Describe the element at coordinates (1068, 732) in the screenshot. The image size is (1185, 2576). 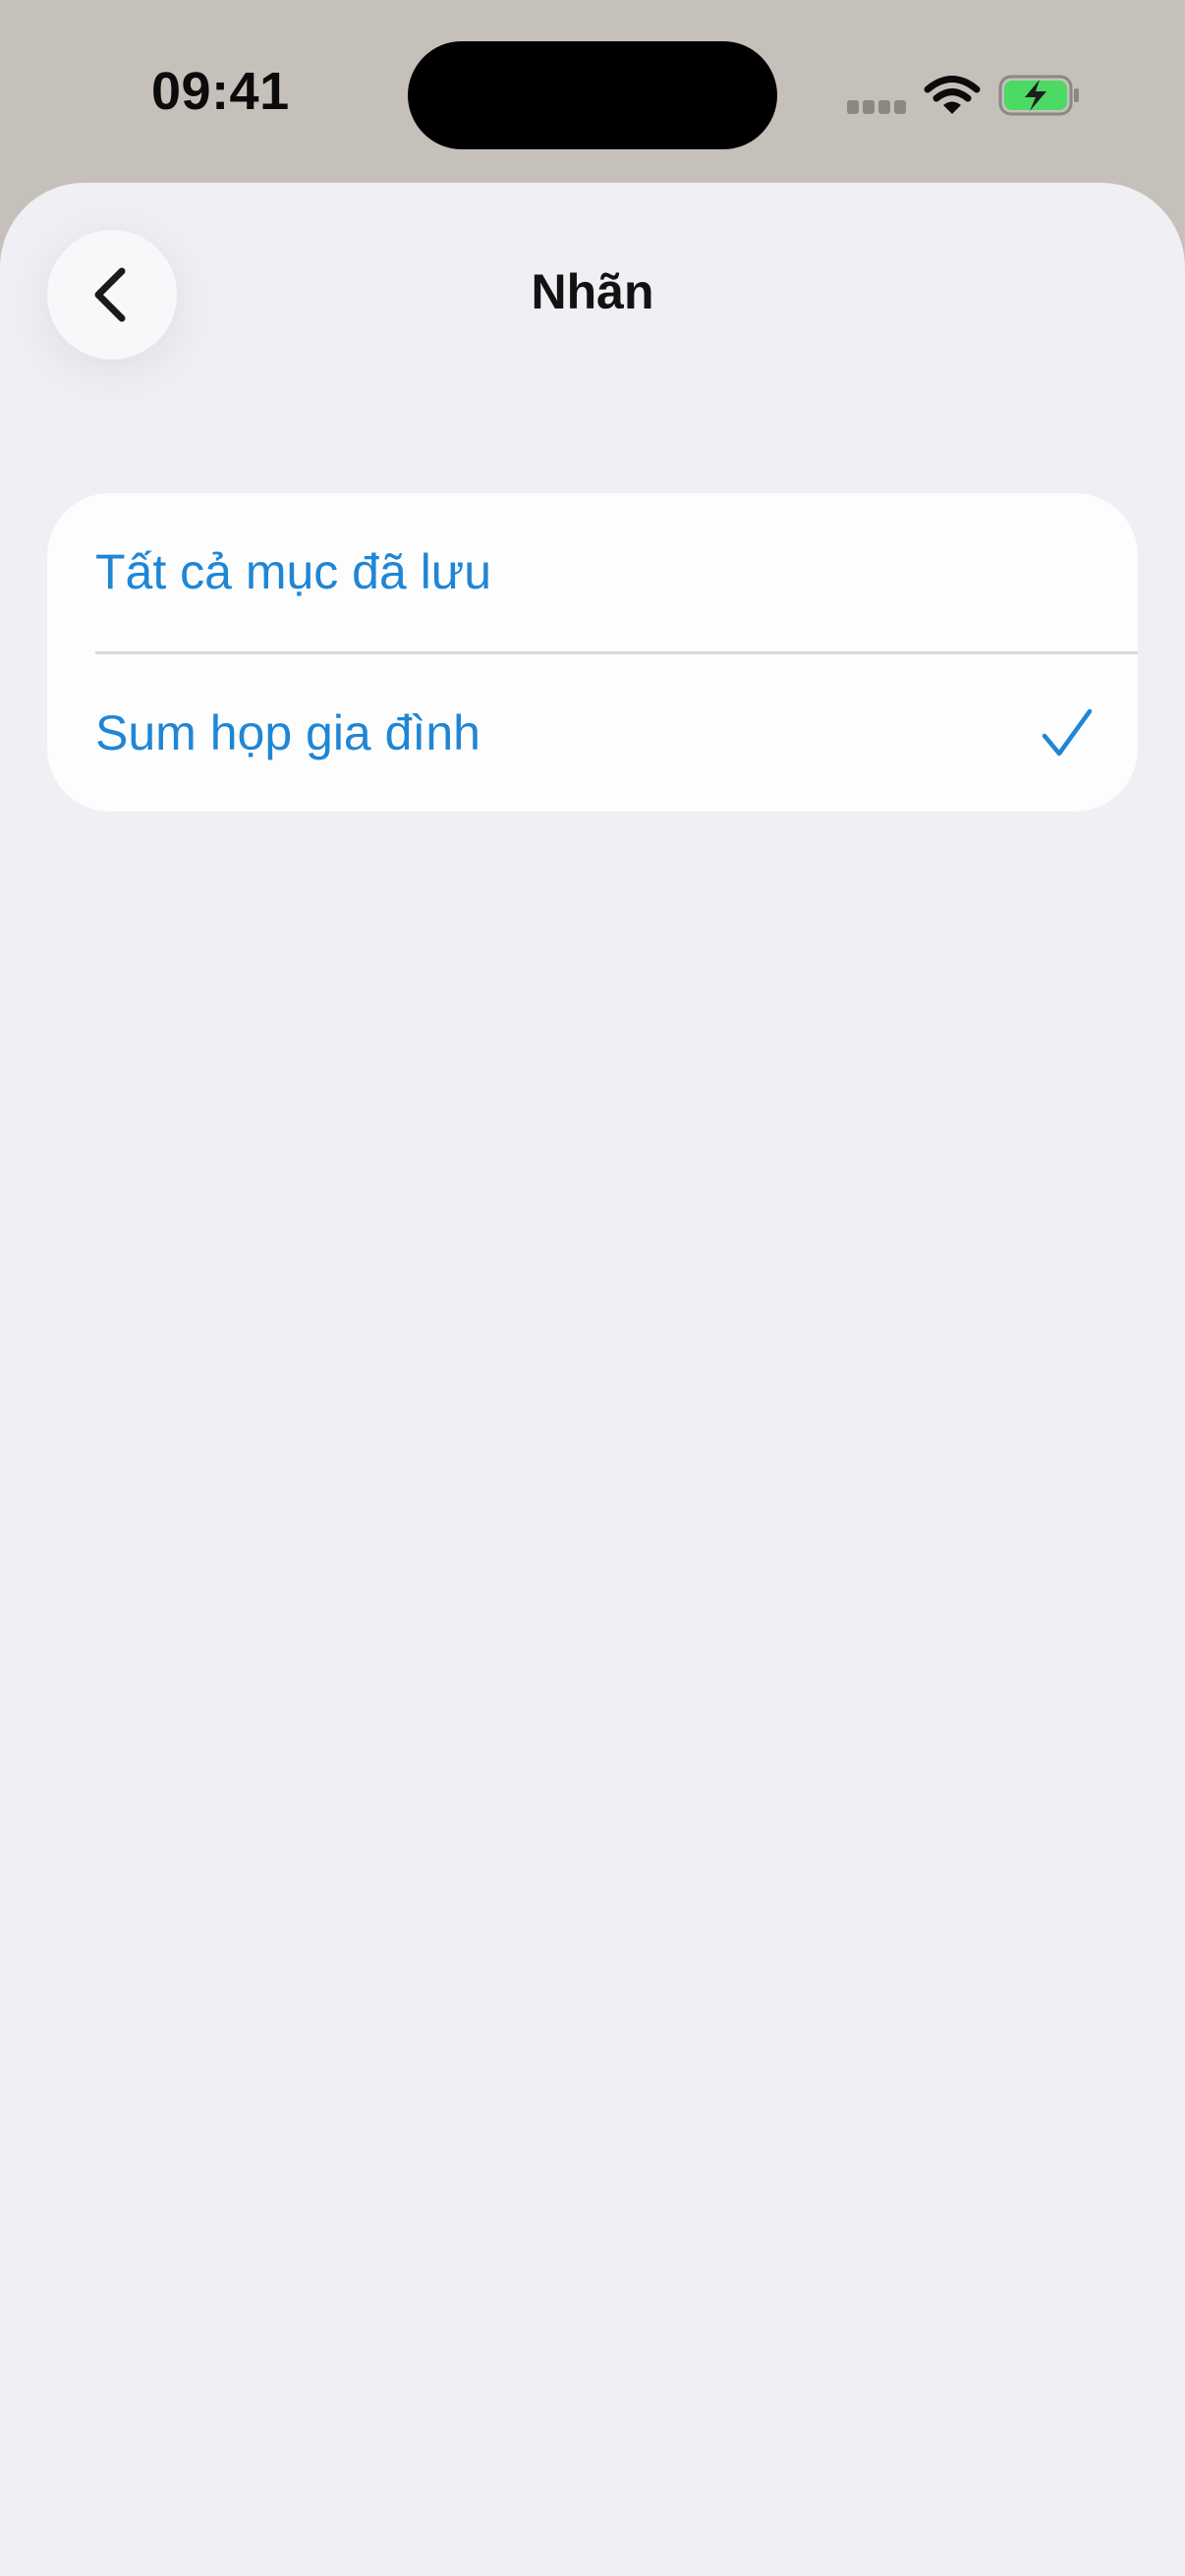
I see `checkmark-icon` at that location.